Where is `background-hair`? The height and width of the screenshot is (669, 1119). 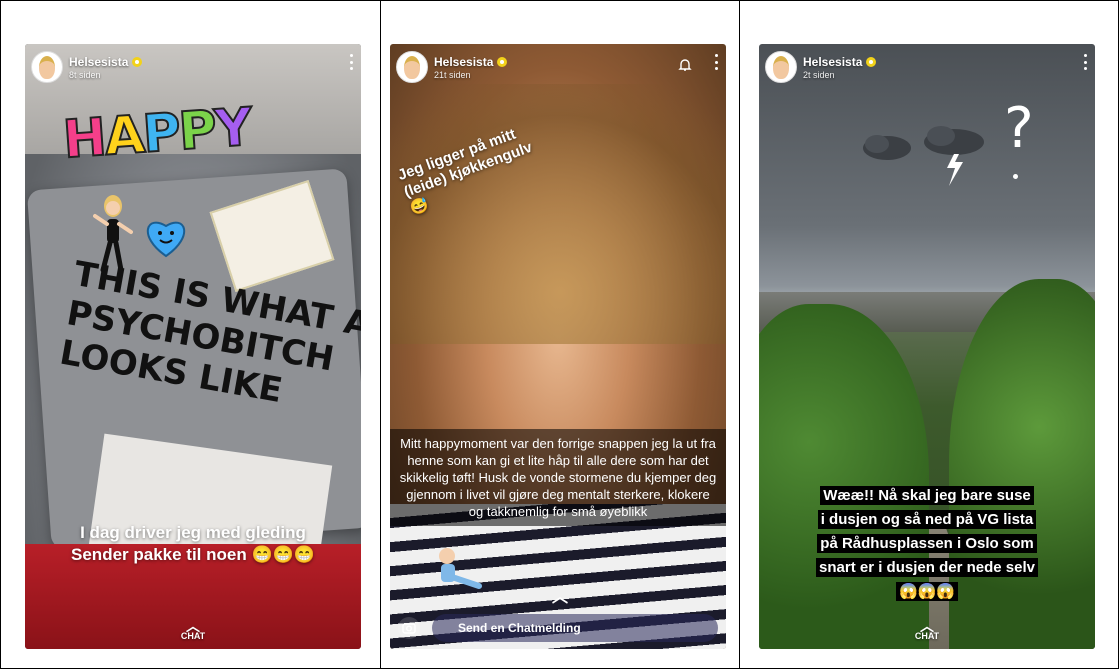
background-hair is located at coordinates (558, 214).